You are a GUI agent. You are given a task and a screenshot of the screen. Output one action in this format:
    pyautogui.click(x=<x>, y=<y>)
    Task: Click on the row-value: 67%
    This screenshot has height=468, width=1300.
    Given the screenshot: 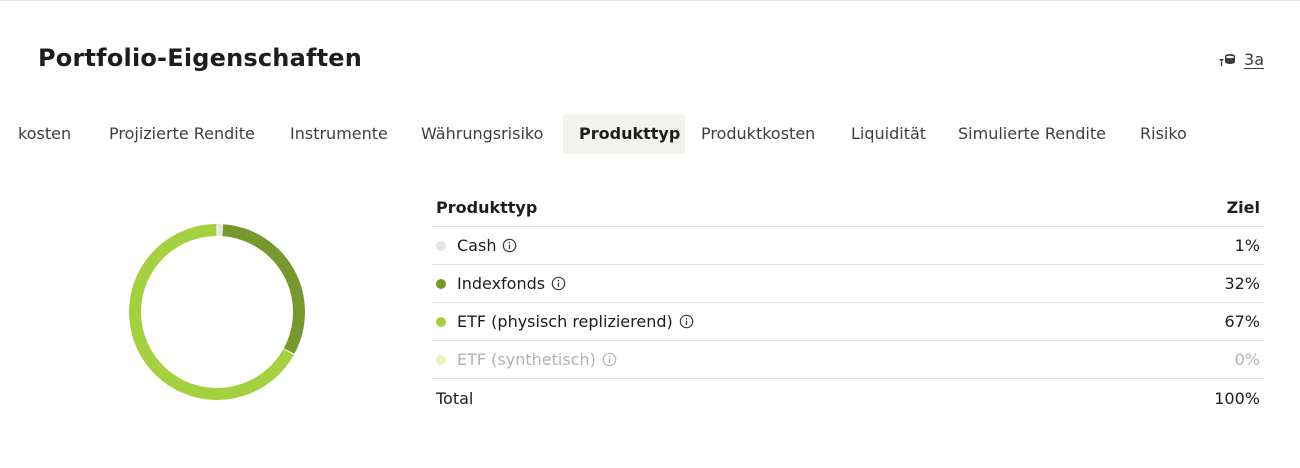 What is the action you would take?
    pyautogui.click(x=1242, y=321)
    